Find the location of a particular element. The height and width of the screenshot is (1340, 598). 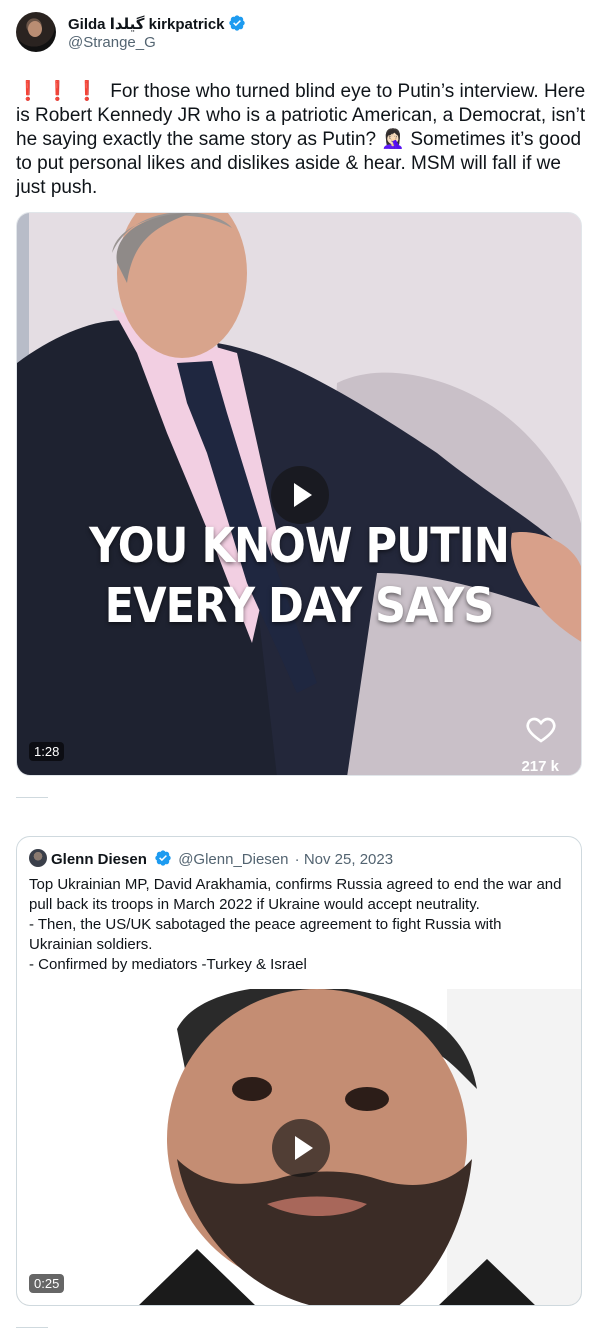

quoted-date: · Nov 25, 2023 is located at coordinates (344, 859).